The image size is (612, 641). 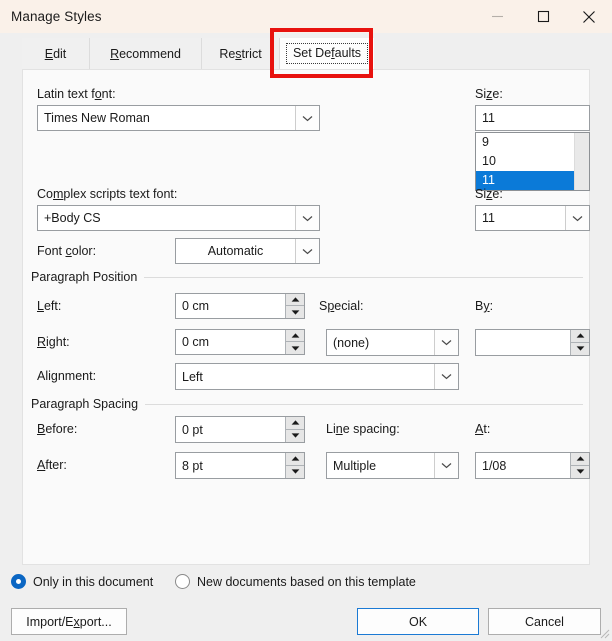 What do you see at coordinates (484, 306) in the screenshot?
I see `by-label: By:` at bounding box center [484, 306].